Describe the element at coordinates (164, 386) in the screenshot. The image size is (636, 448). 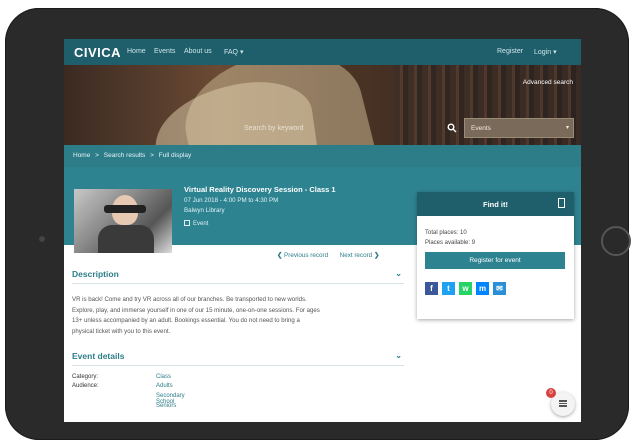
I see `audience-value: Adults` at that location.